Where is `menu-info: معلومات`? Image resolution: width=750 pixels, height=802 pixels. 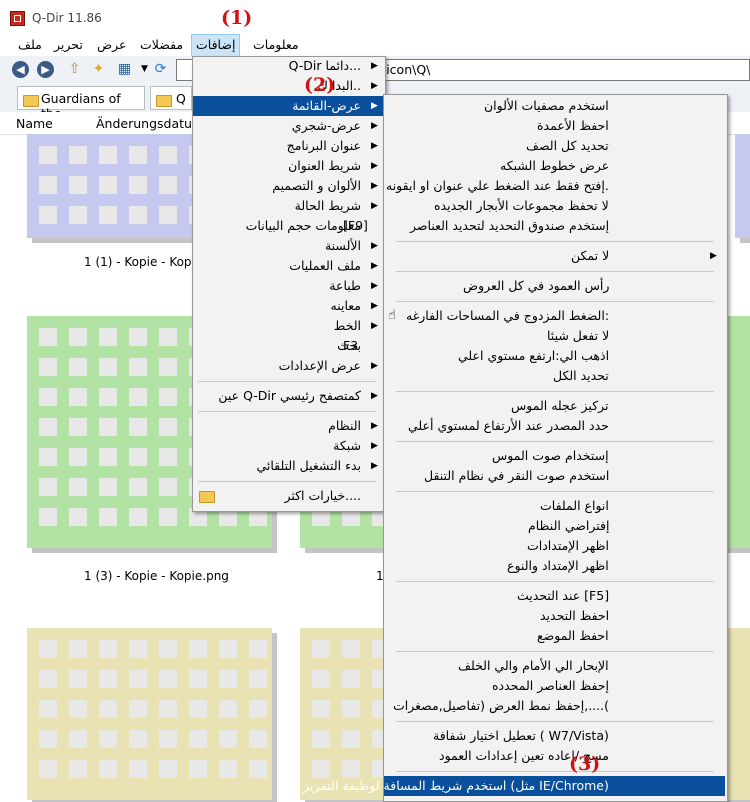 menu-info: معلومات is located at coordinates (276, 45).